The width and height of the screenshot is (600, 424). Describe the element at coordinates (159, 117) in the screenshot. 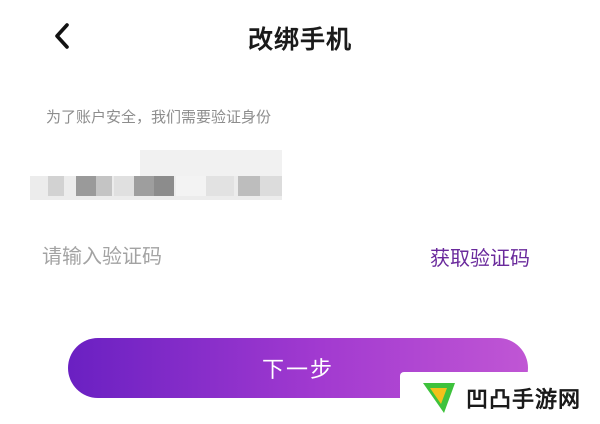

I see `verification-hint: 为了账户安全，我们需要验证身份` at that location.